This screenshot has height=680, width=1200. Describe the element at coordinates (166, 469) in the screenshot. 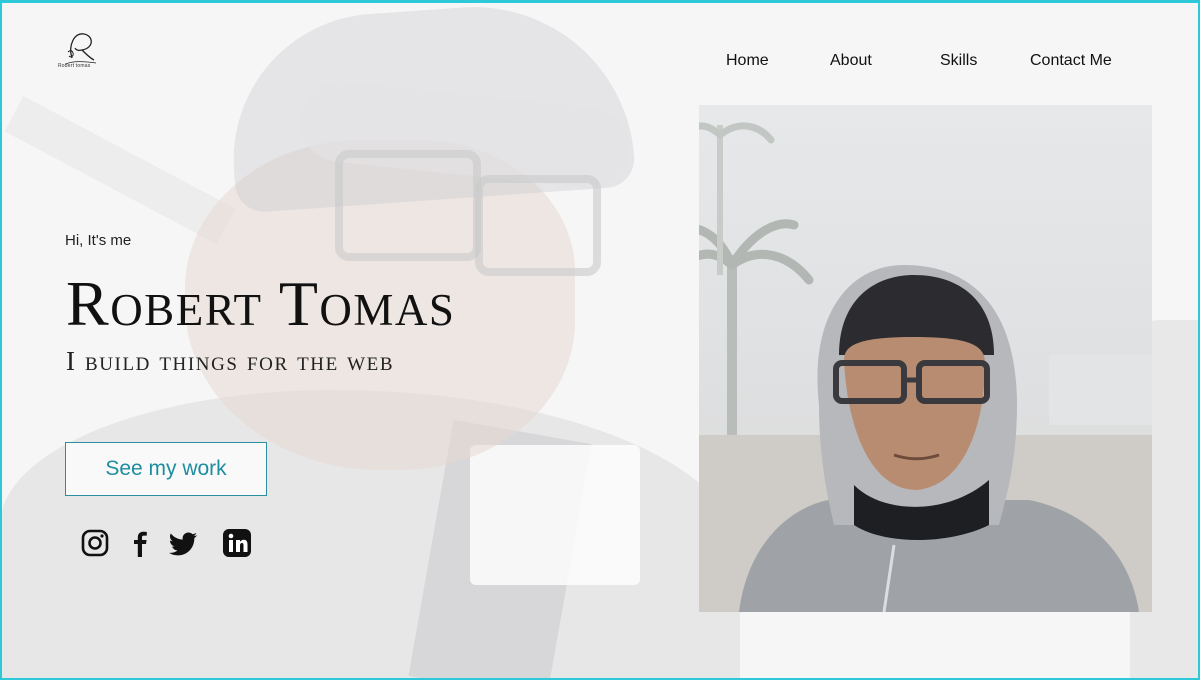

I see `see-my-work-button: See my work` at that location.